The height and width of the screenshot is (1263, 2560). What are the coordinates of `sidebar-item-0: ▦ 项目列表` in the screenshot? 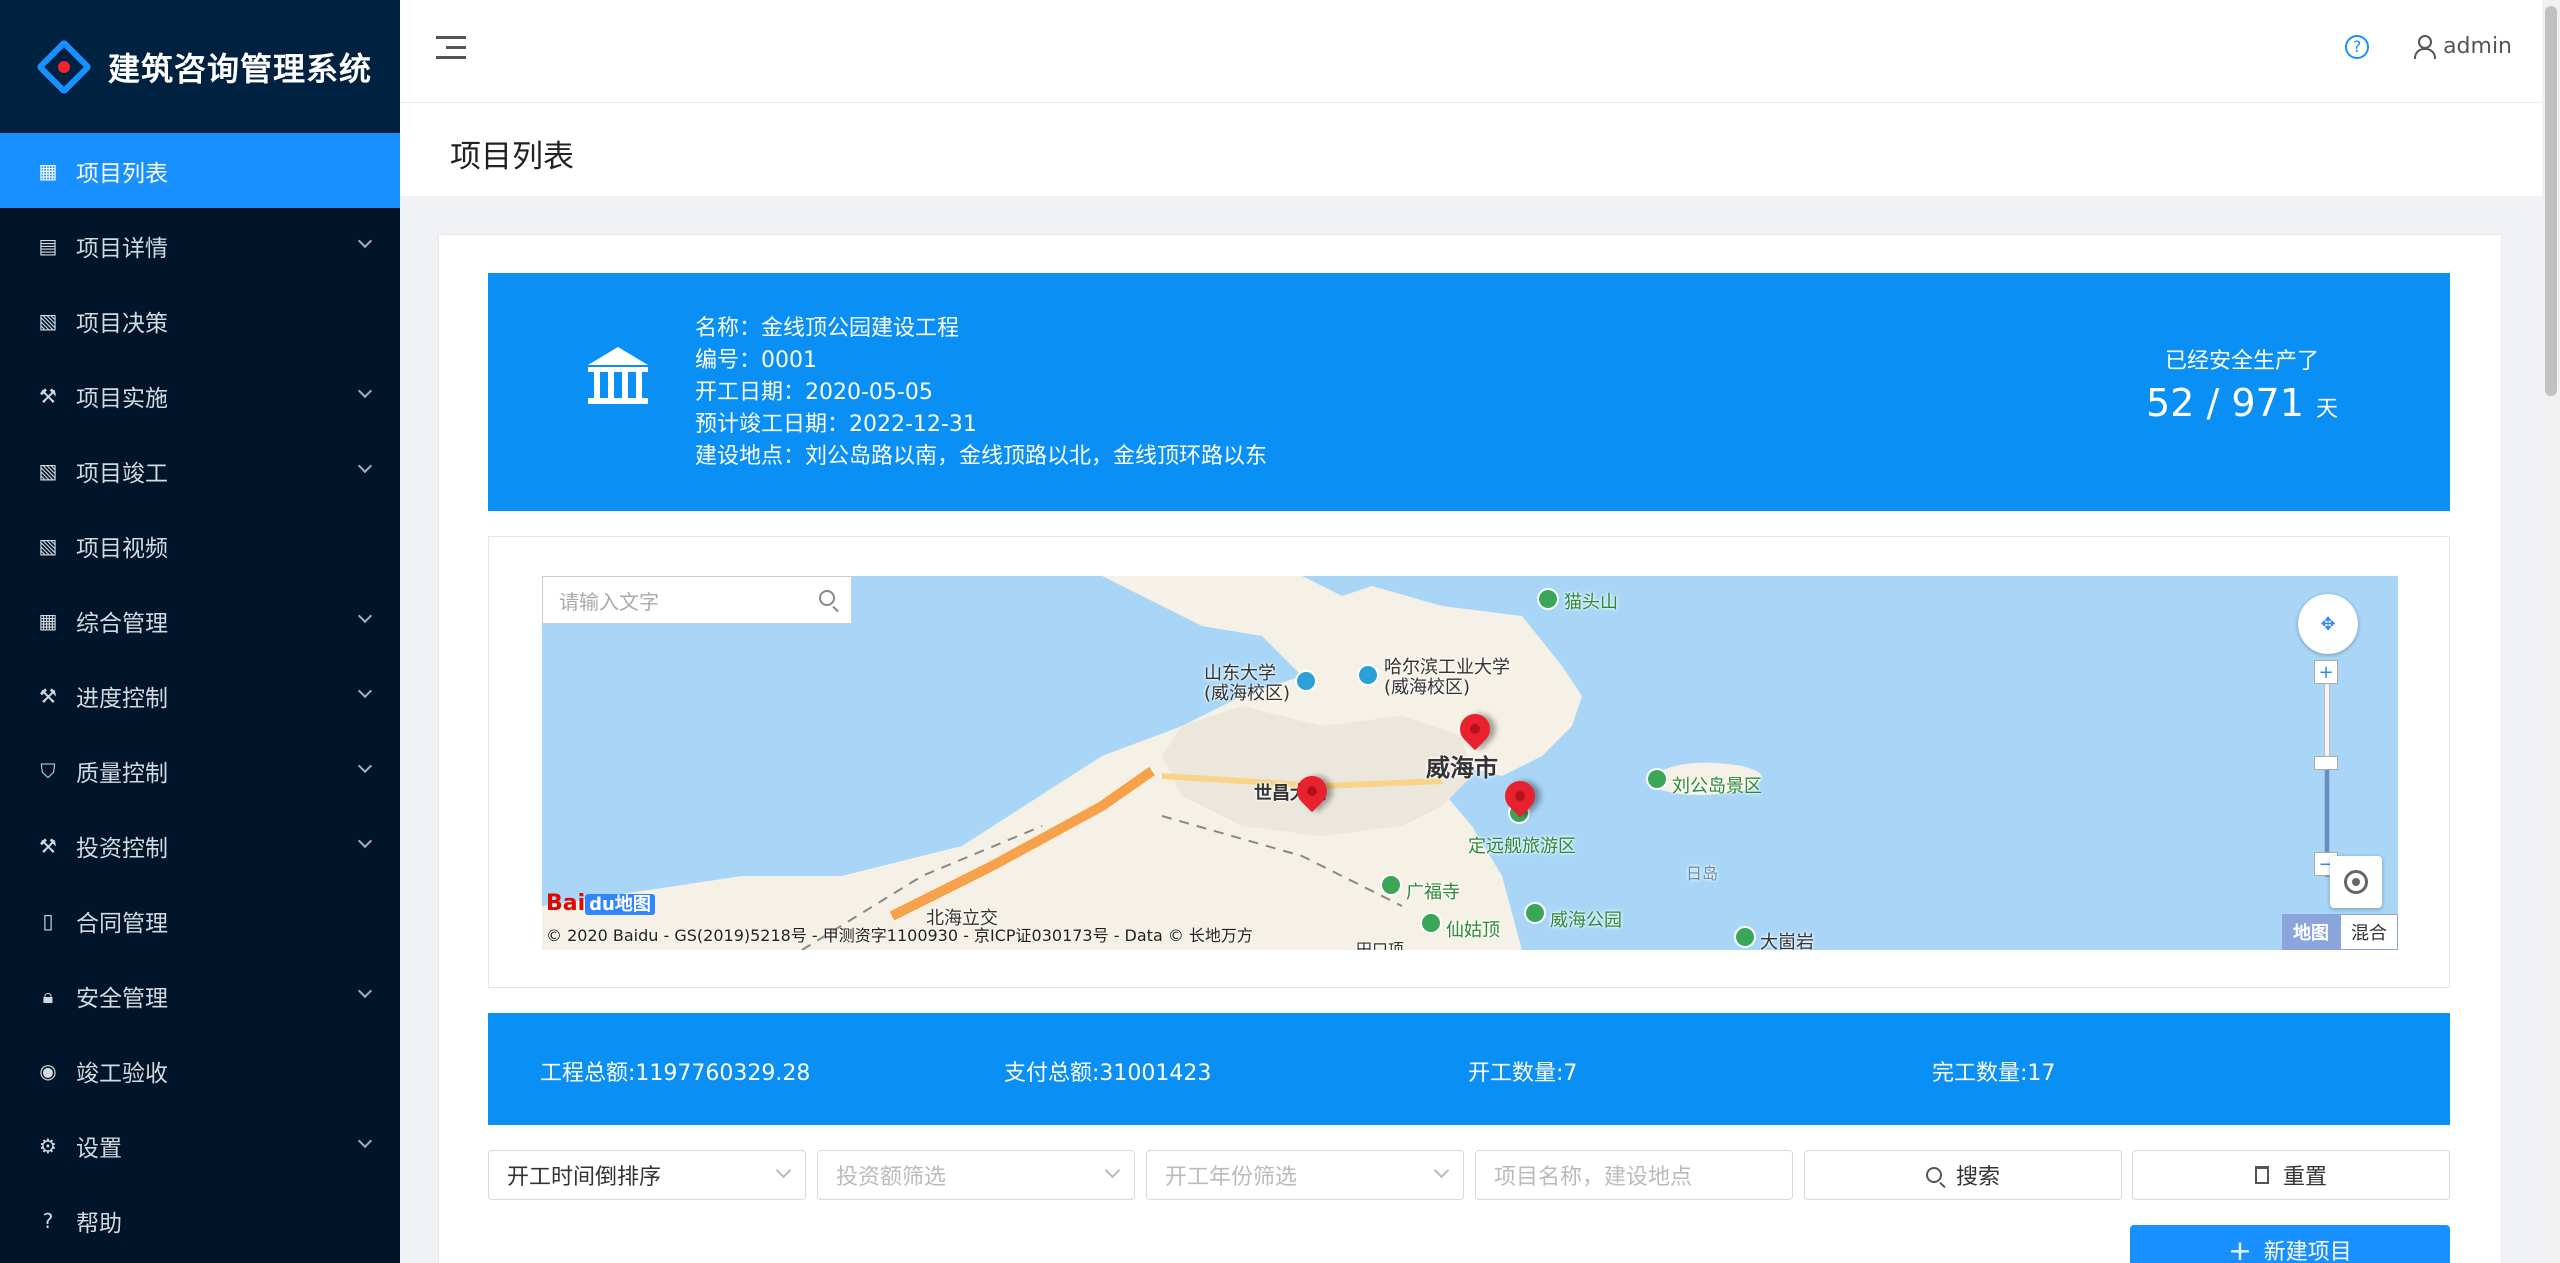 It's located at (200, 170).